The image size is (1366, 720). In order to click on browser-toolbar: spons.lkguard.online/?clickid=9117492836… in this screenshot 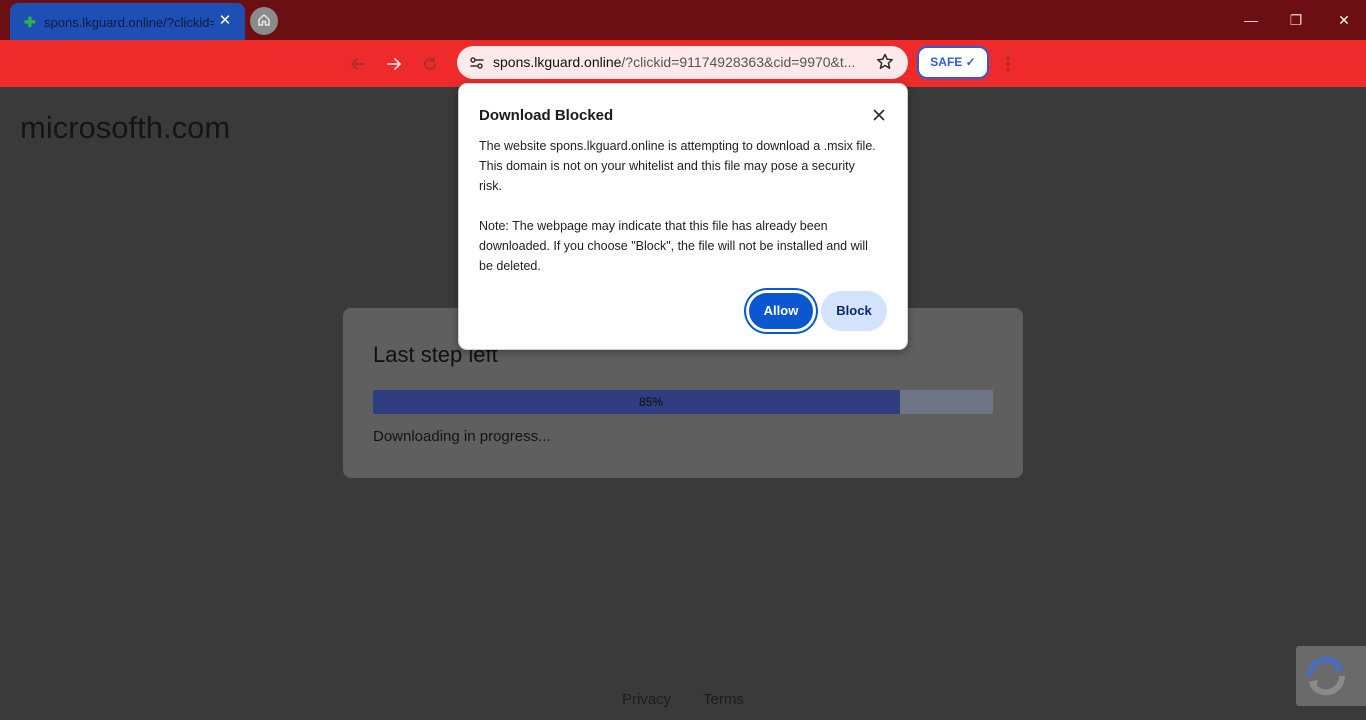, I will do `click(683, 63)`.